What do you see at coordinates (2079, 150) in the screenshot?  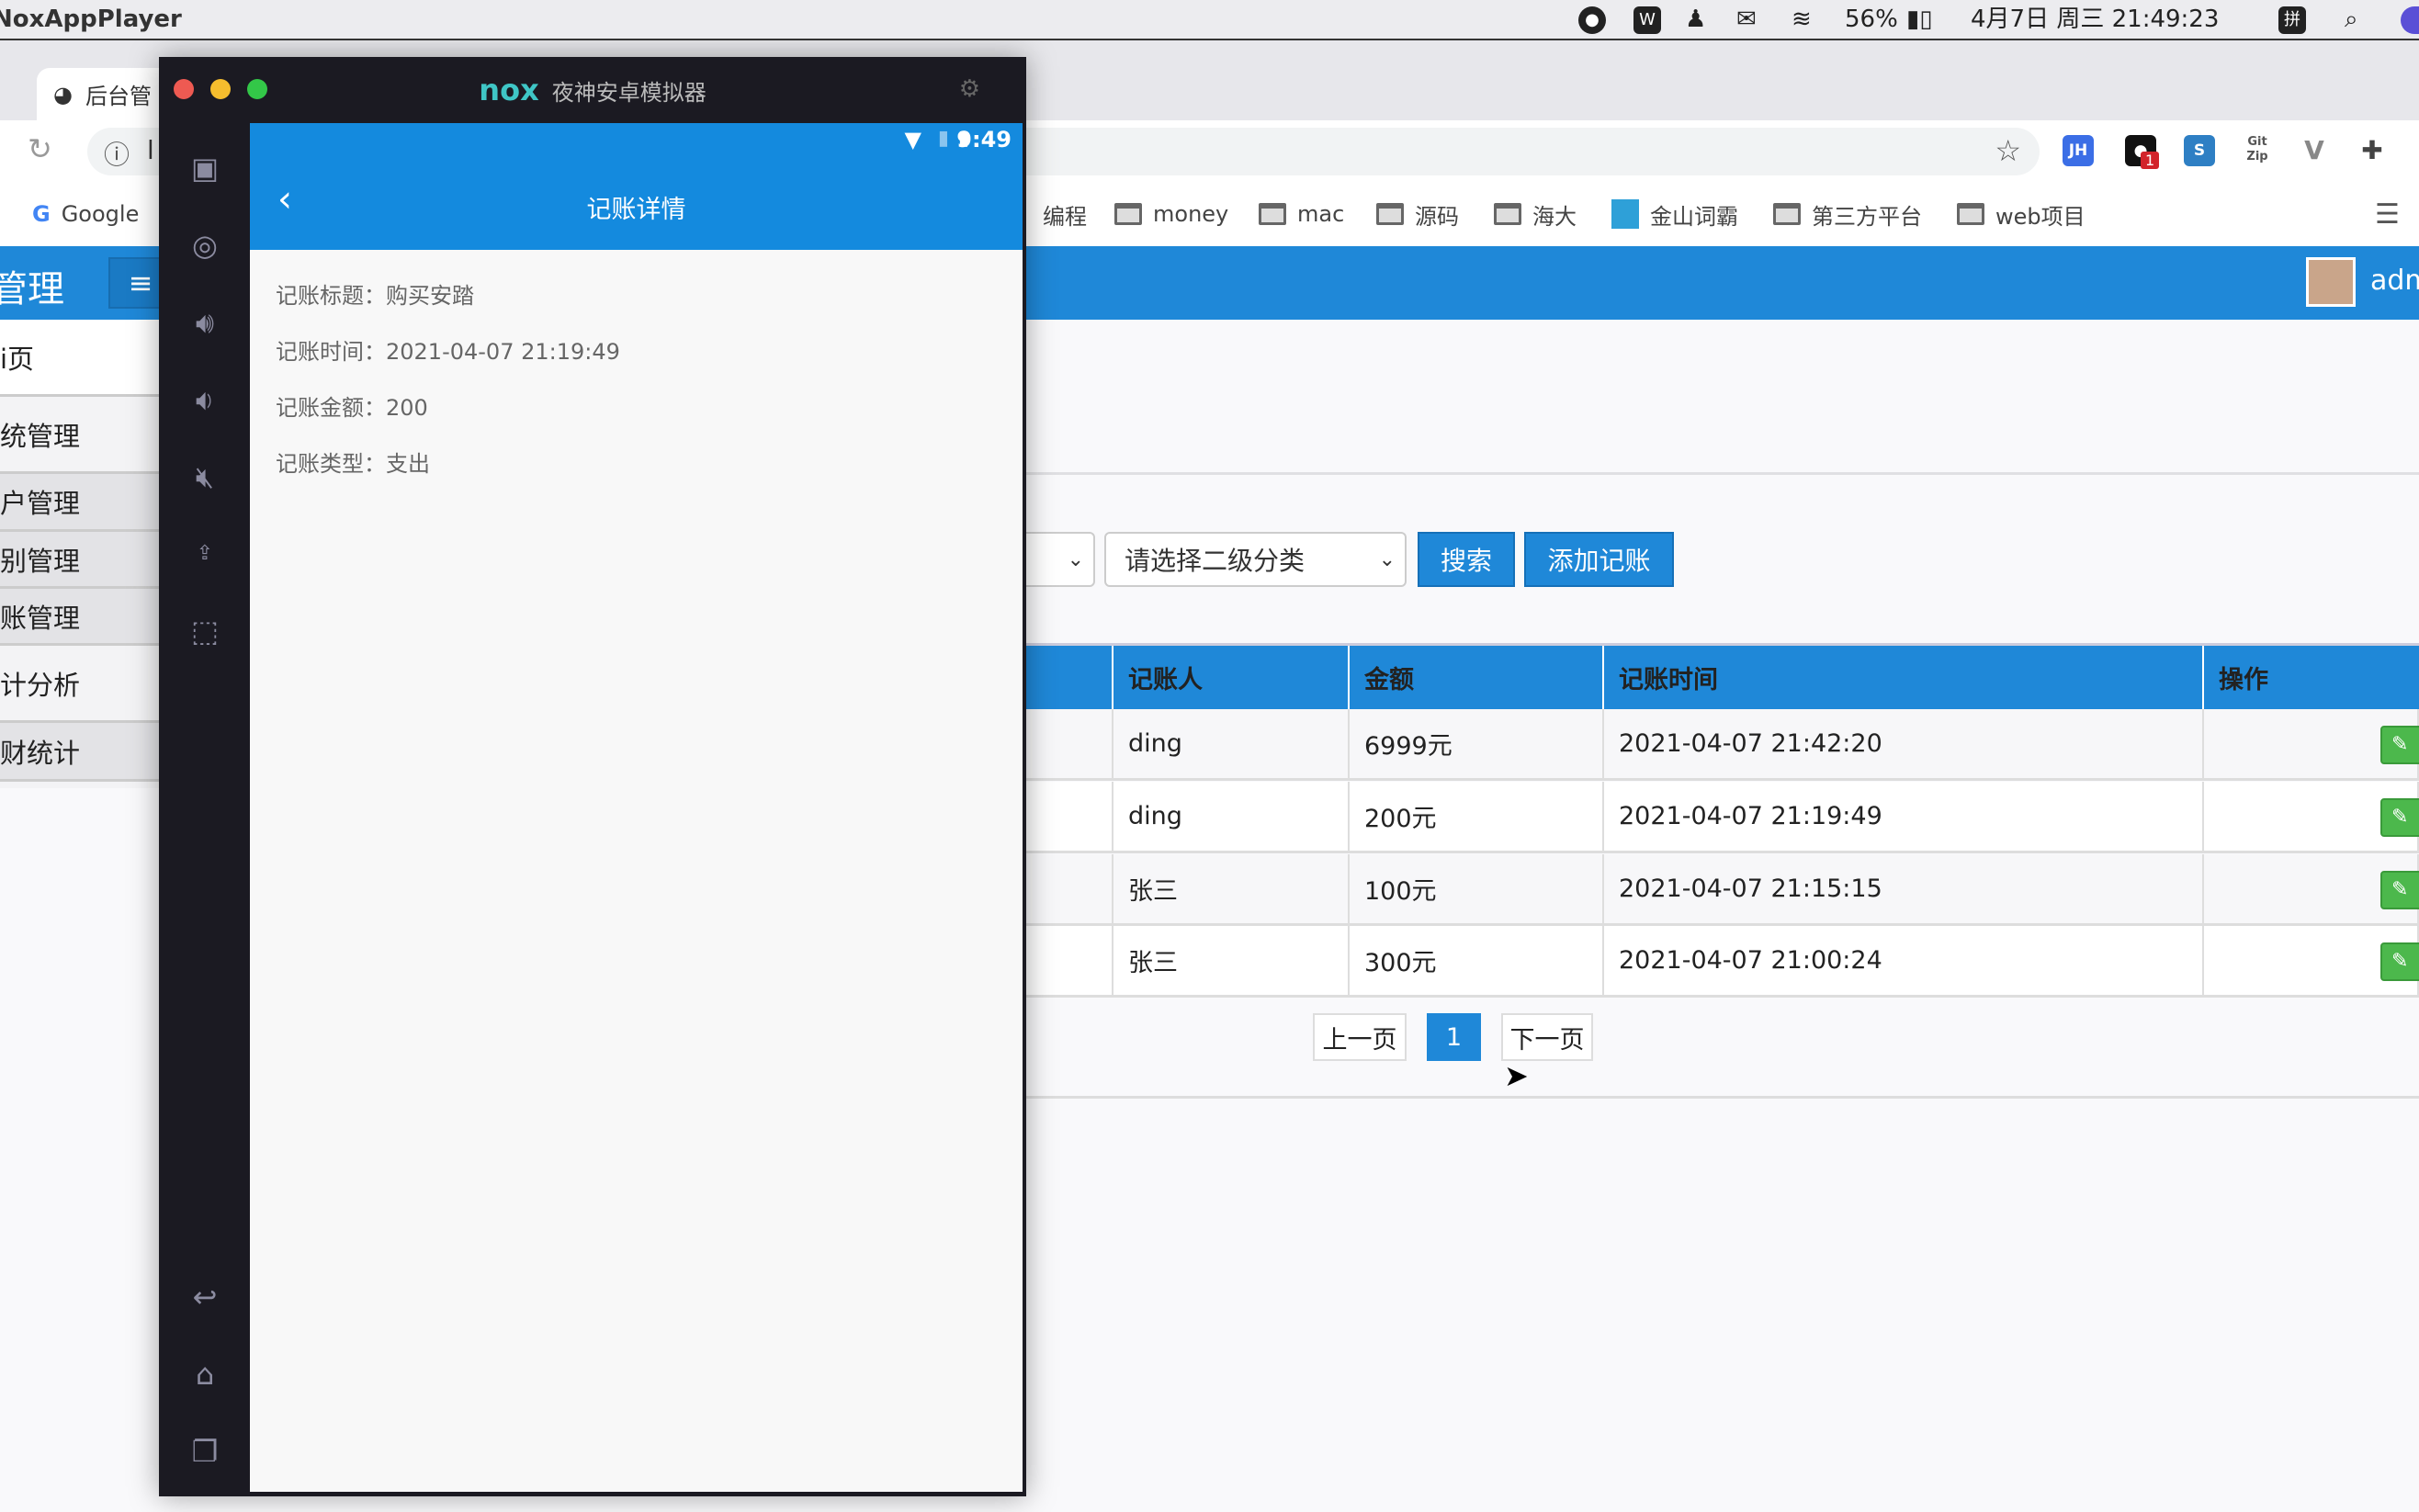 I see `jh-extension-icon: JH` at bounding box center [2079, 150].